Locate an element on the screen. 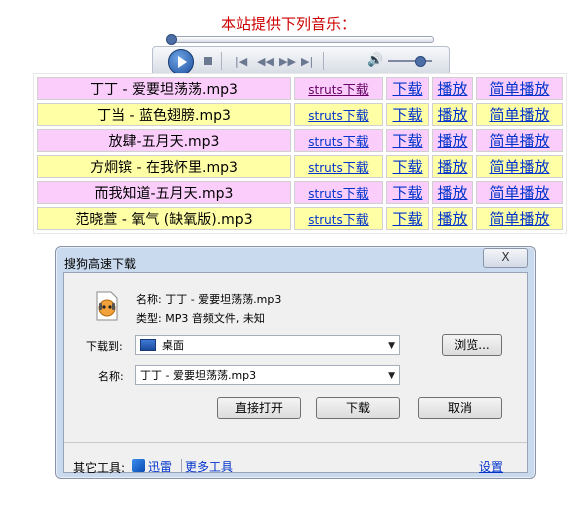 This screenshot has height=506, width=577. link-separator is located at coordinates (181, 466).